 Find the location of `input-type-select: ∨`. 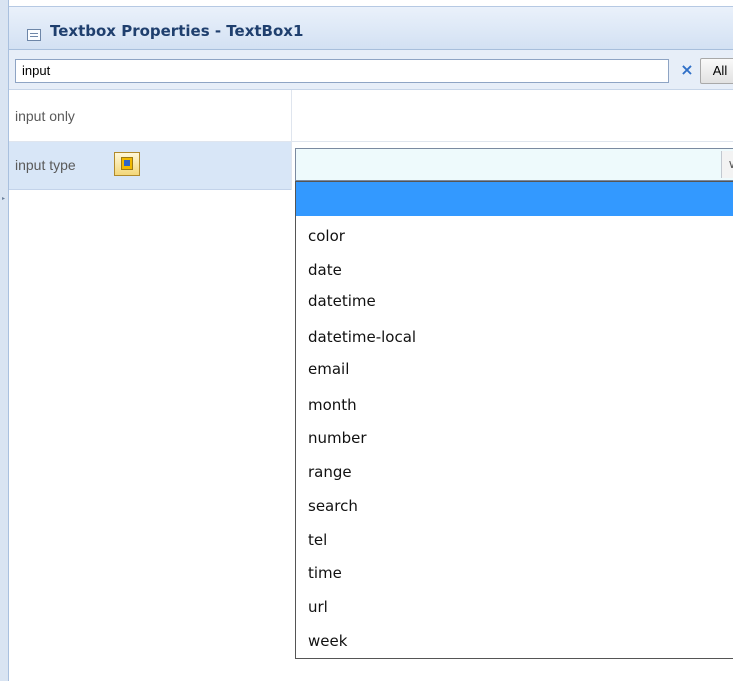

input-type-select: ∨ is located at coordinates (514, 164).